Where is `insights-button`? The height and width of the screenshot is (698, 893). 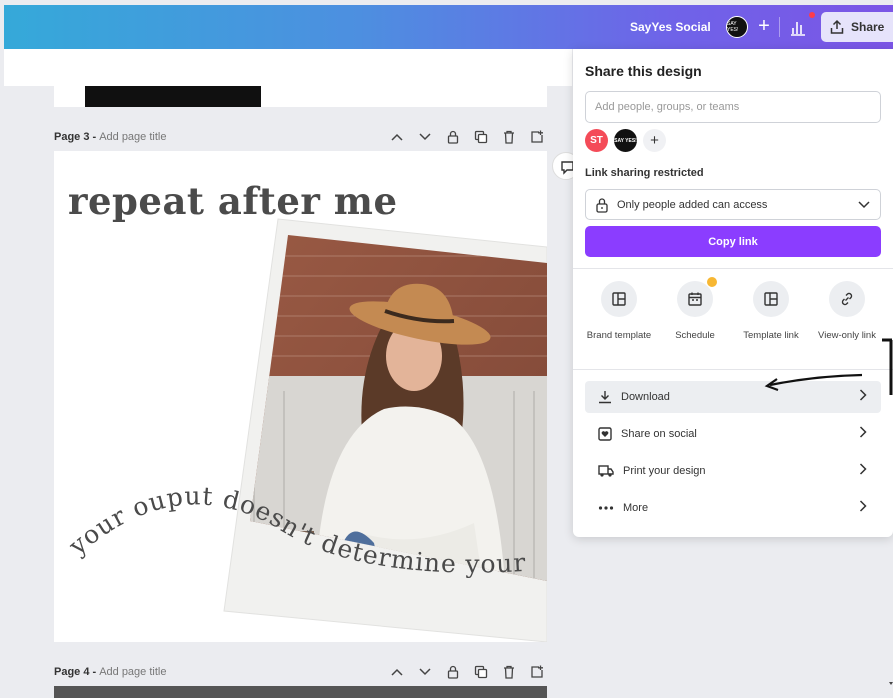
insights-button is located at coordinates (798, 27).